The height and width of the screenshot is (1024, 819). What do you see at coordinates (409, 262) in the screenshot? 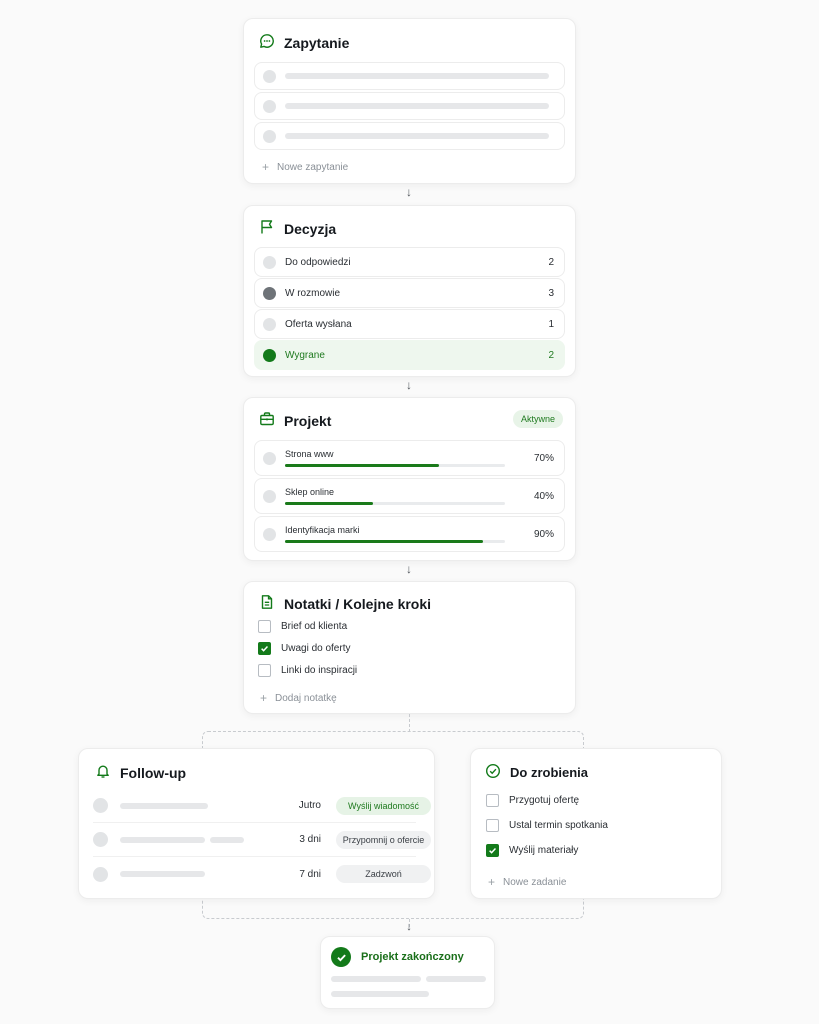
I see `decision-row-to-answer: Do odpowiedzi 2` at bounding box center [409, 262].